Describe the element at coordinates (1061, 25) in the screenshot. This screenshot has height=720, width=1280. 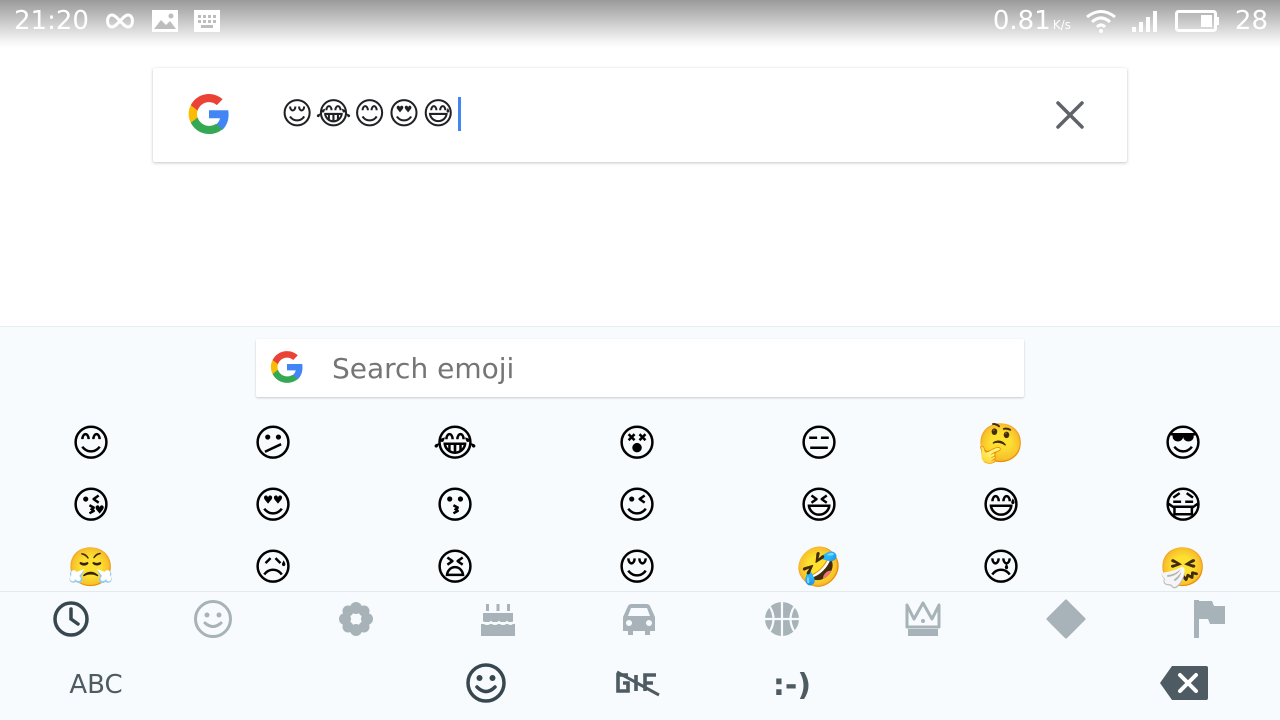
I see `network-unit: K/s` at that location.